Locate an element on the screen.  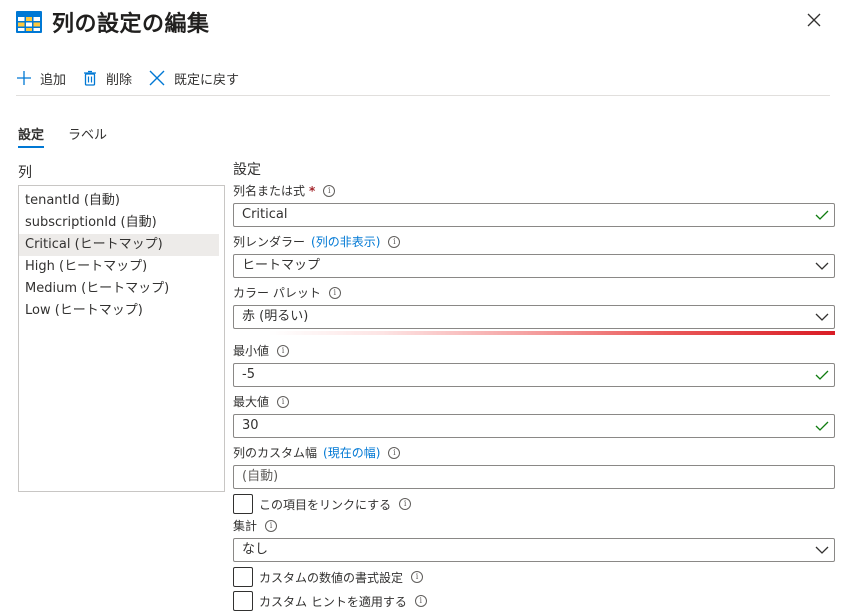
toolbar: 追加 削除 既定に戻す is located at coordinates (423, 80).